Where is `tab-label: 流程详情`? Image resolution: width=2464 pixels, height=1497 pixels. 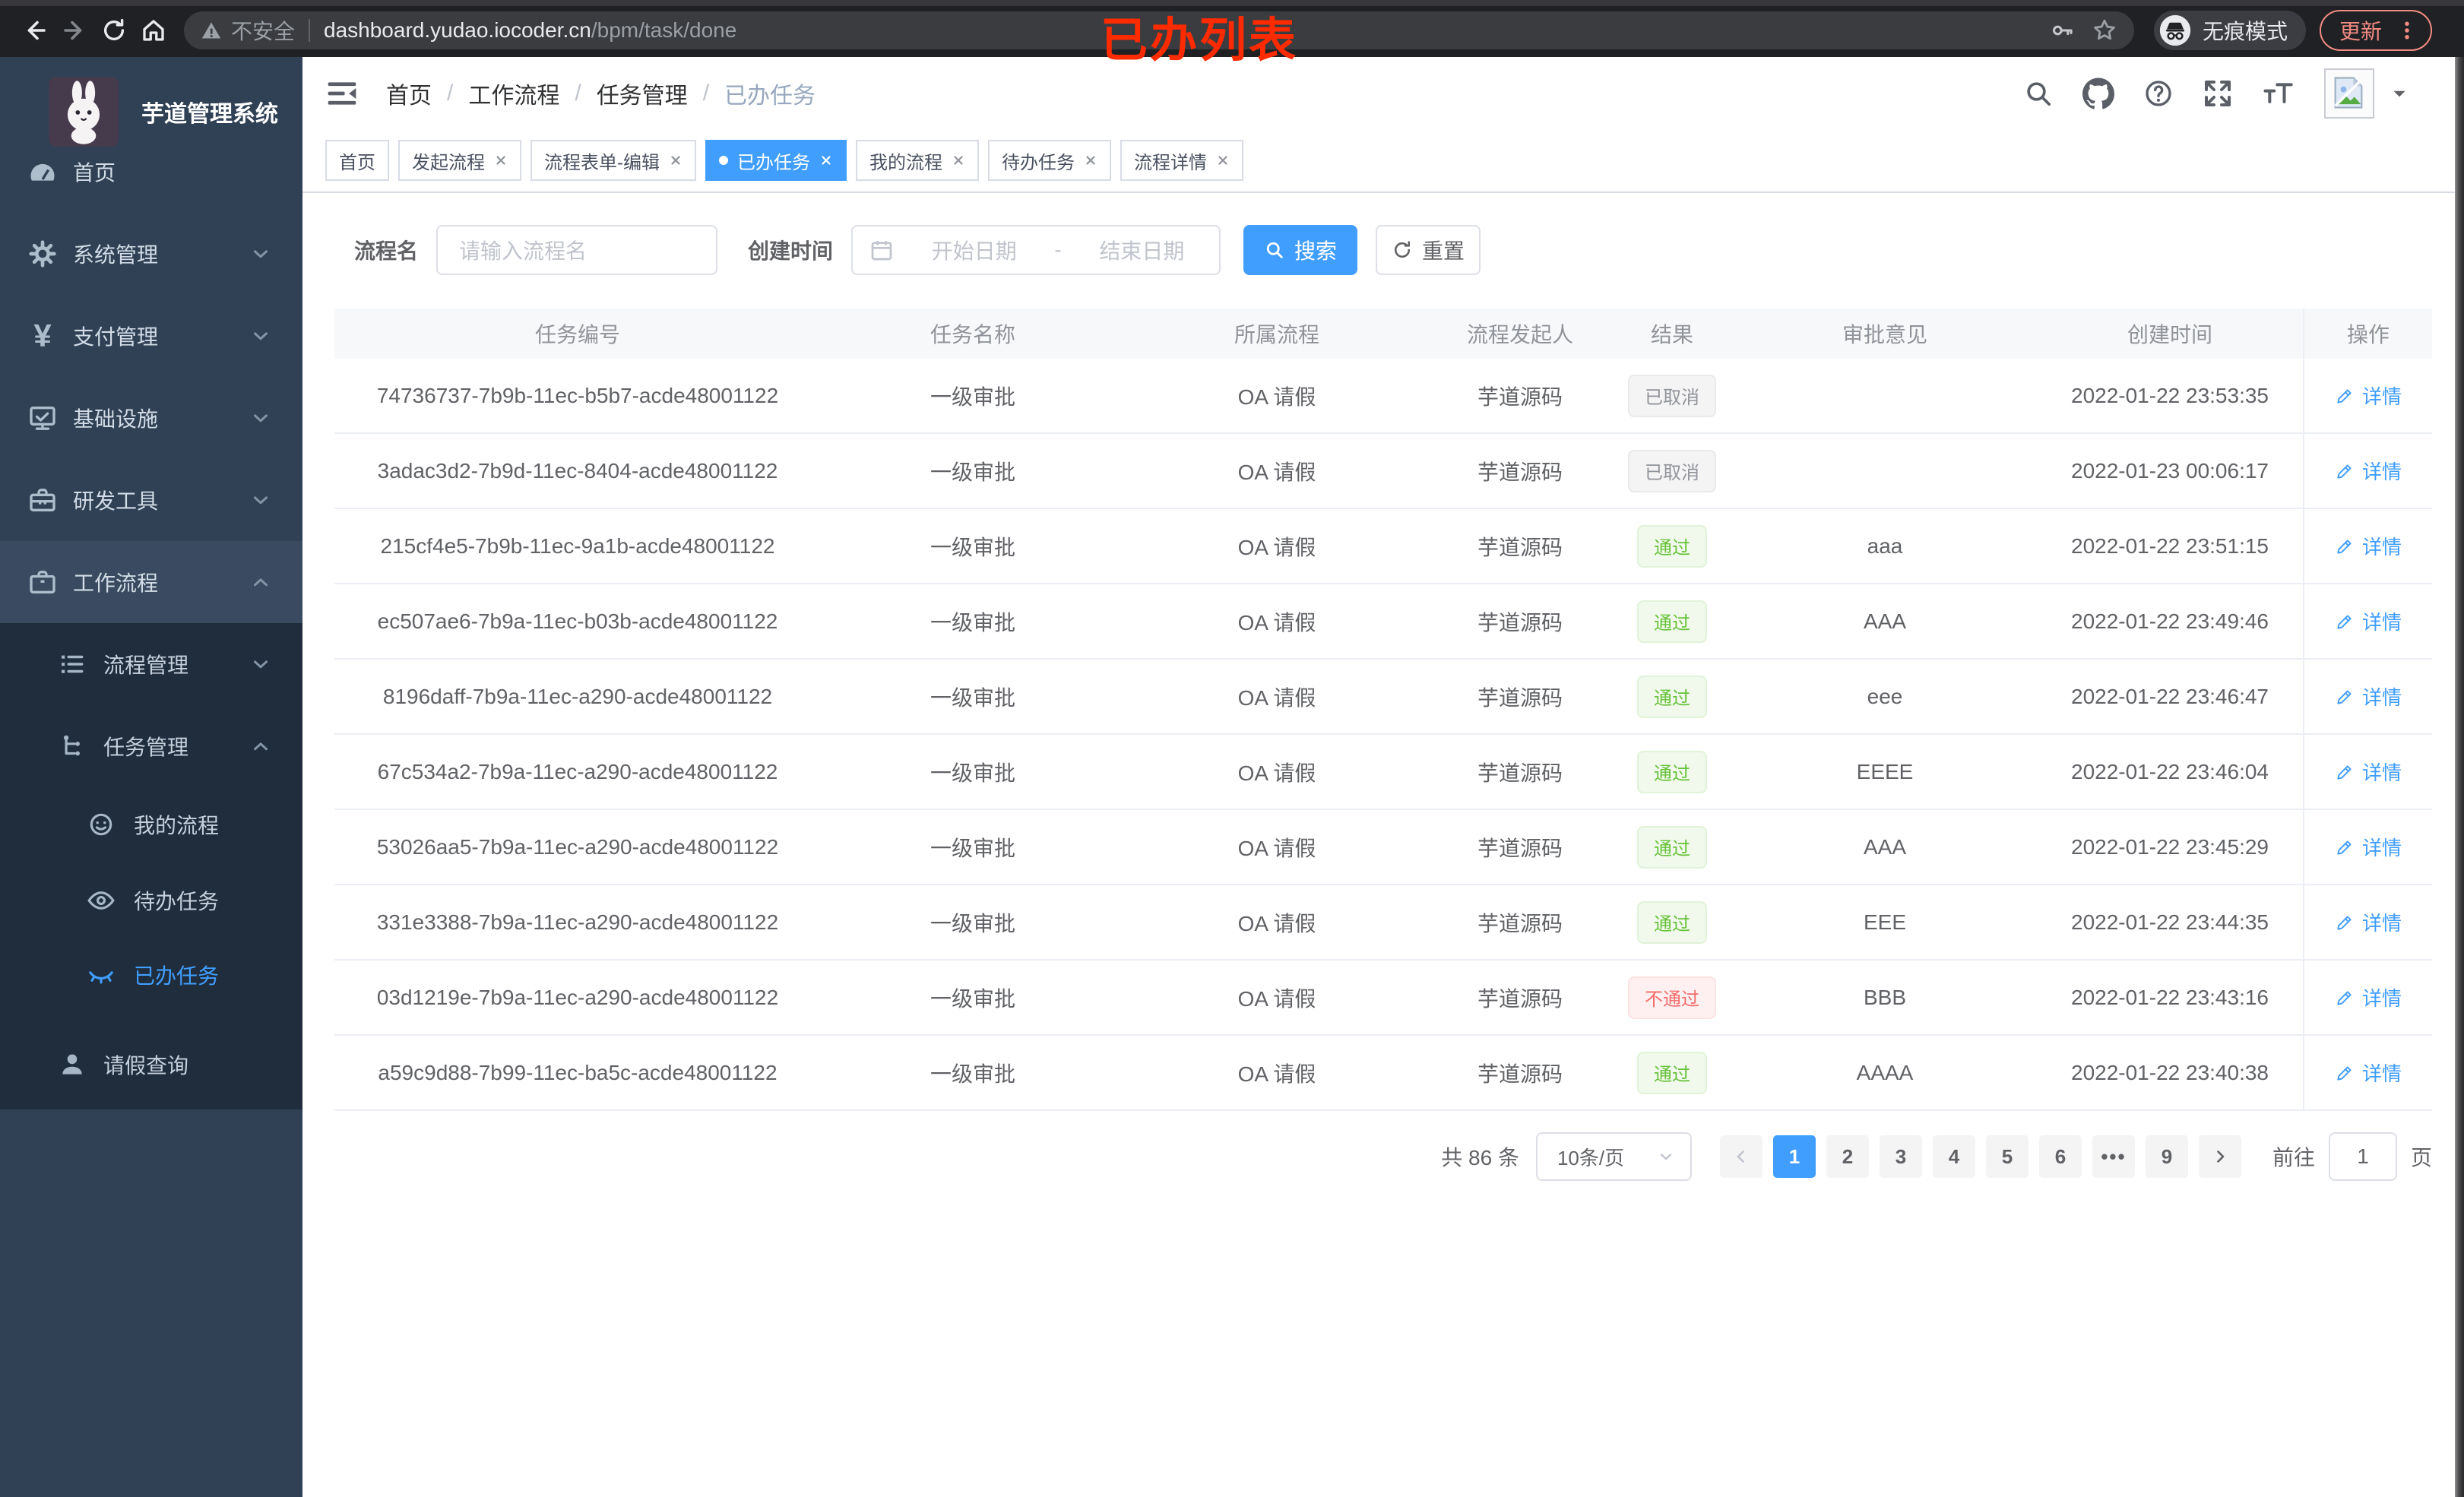
tab-label: 流程详情 is located at coordinates (1170, 162).